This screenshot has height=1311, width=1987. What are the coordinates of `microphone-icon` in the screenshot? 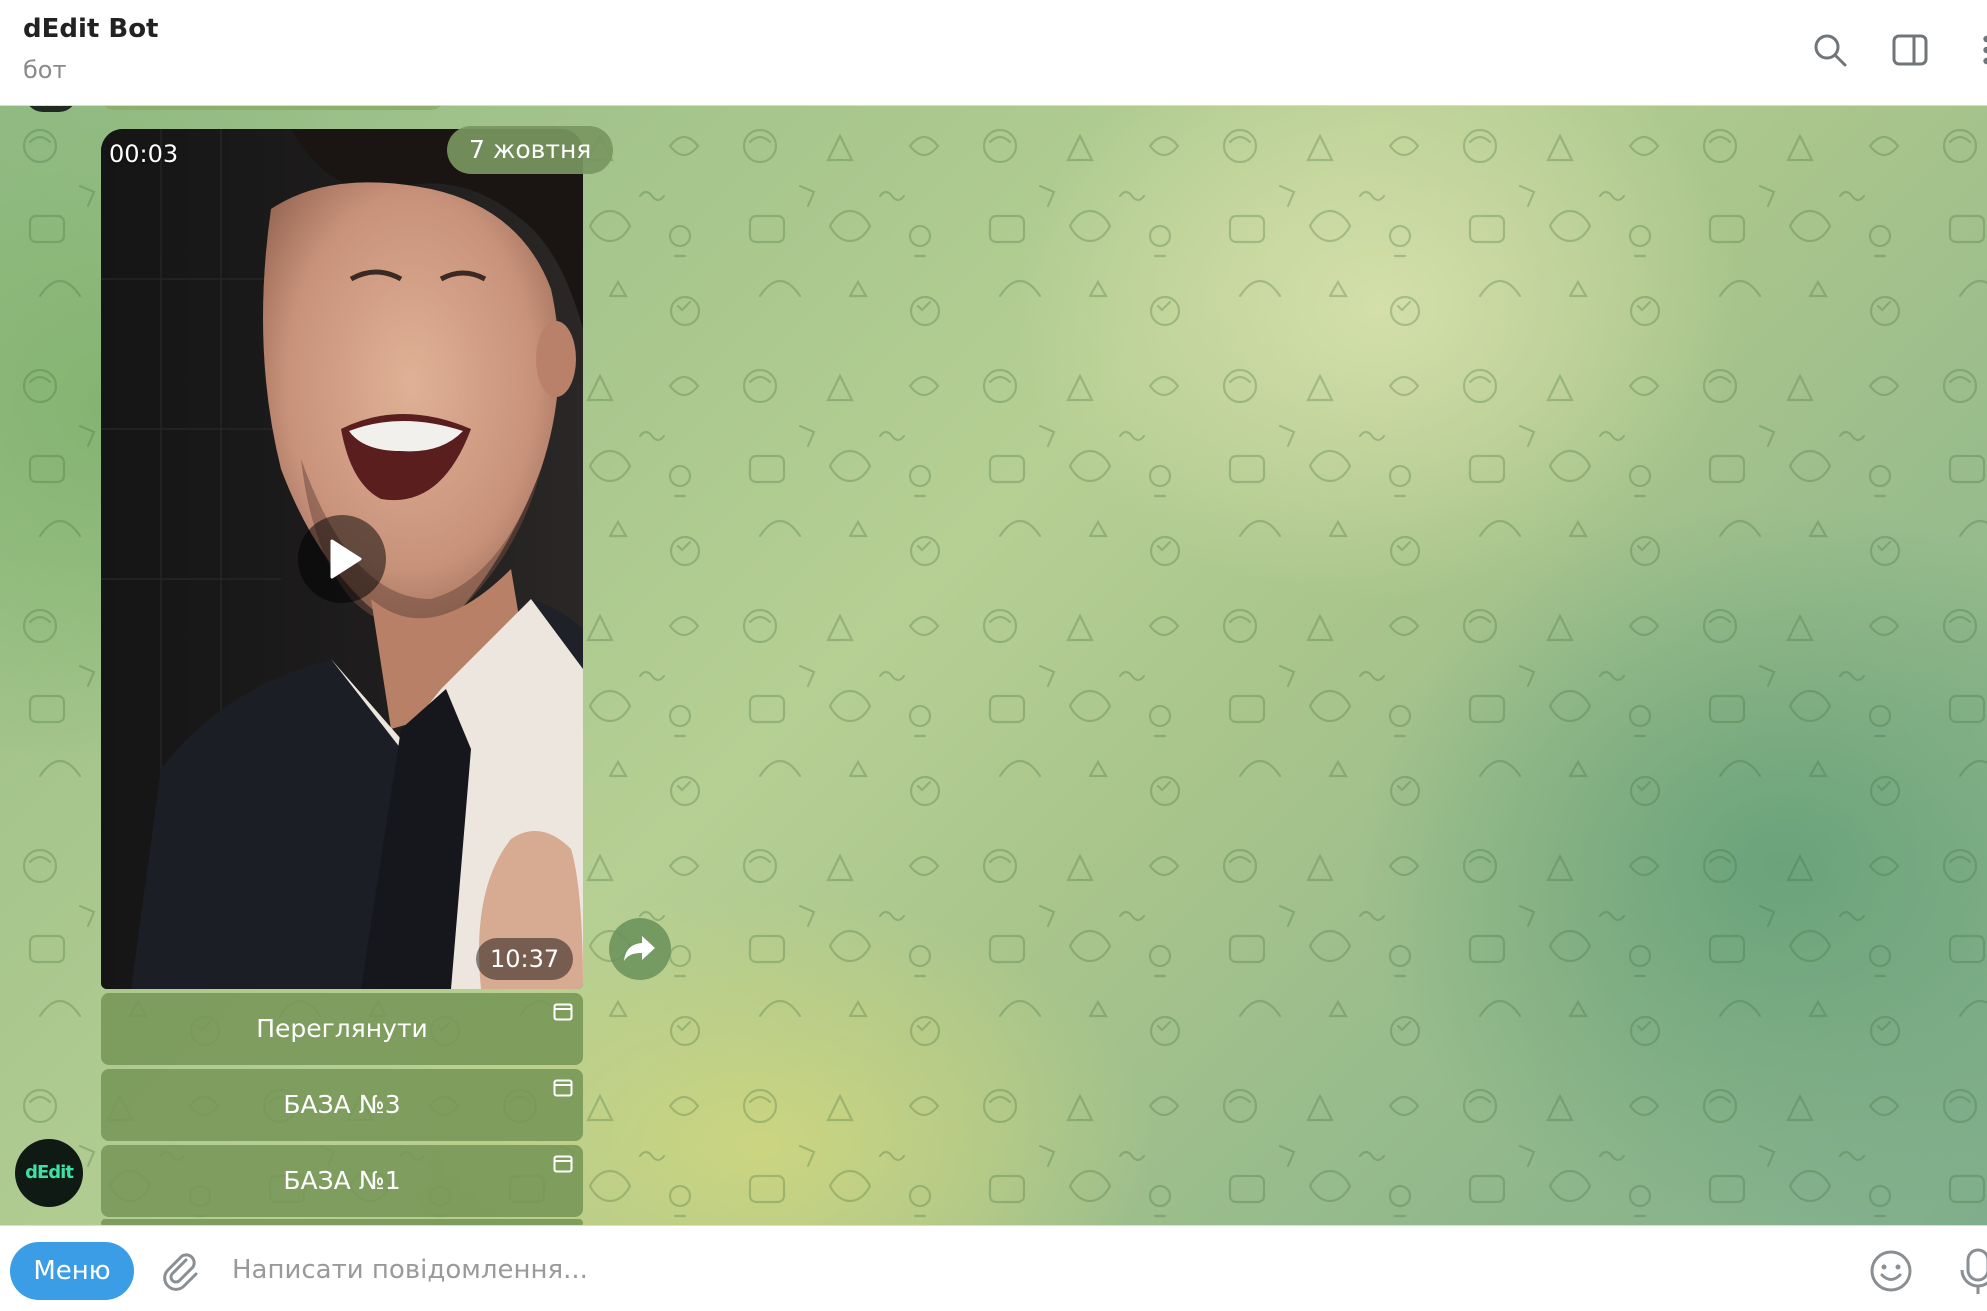 It's located at (1972, 1271).